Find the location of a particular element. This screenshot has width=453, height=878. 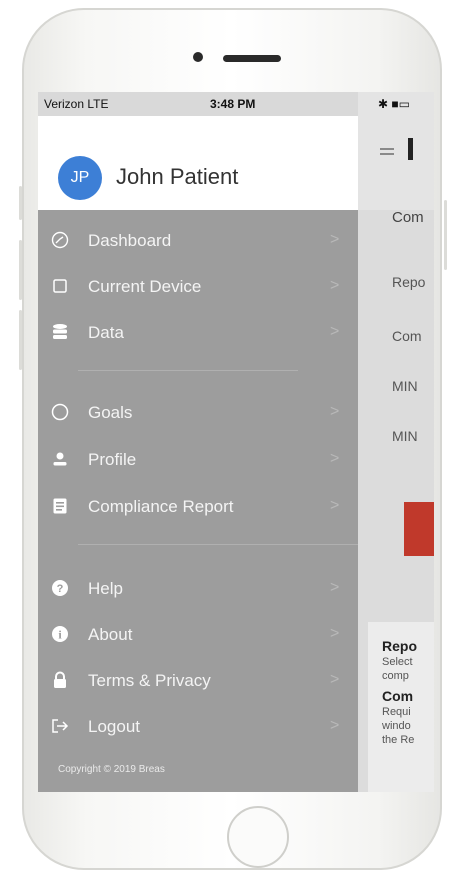

background-info-text: windo is located at coordinates (396, 726).